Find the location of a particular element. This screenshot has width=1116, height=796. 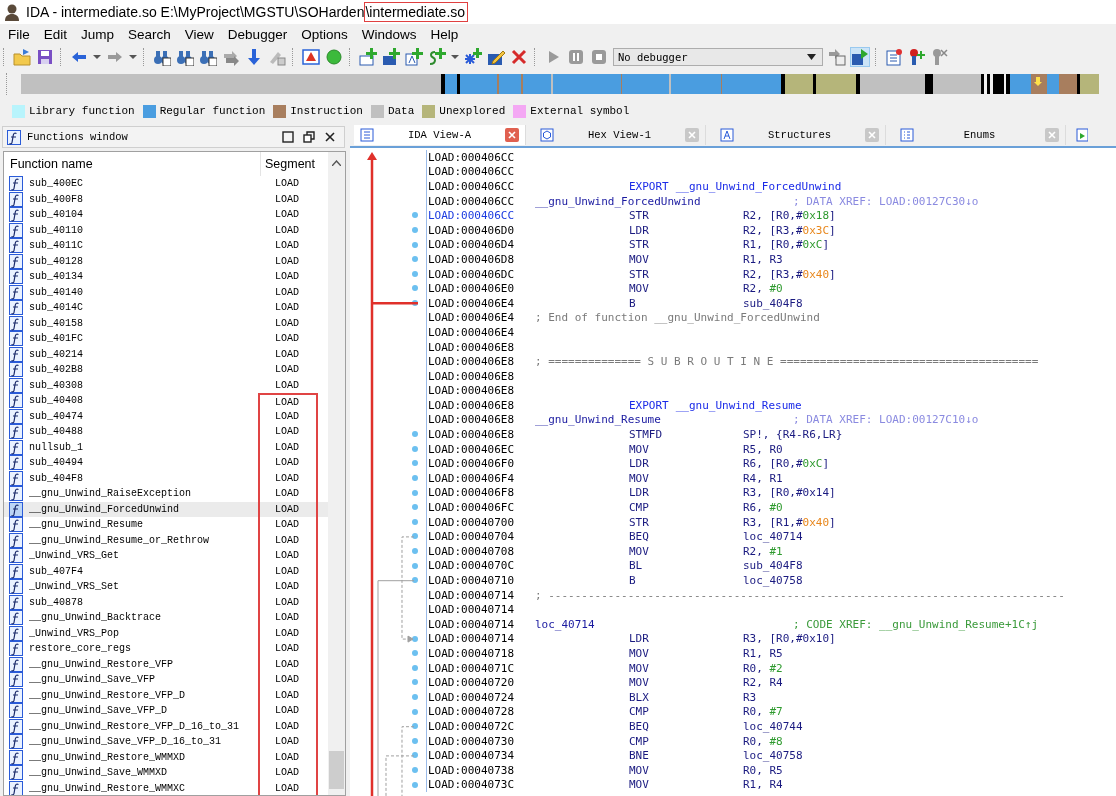

address: LOAD:0004071C is located at coordinates (481, 668).